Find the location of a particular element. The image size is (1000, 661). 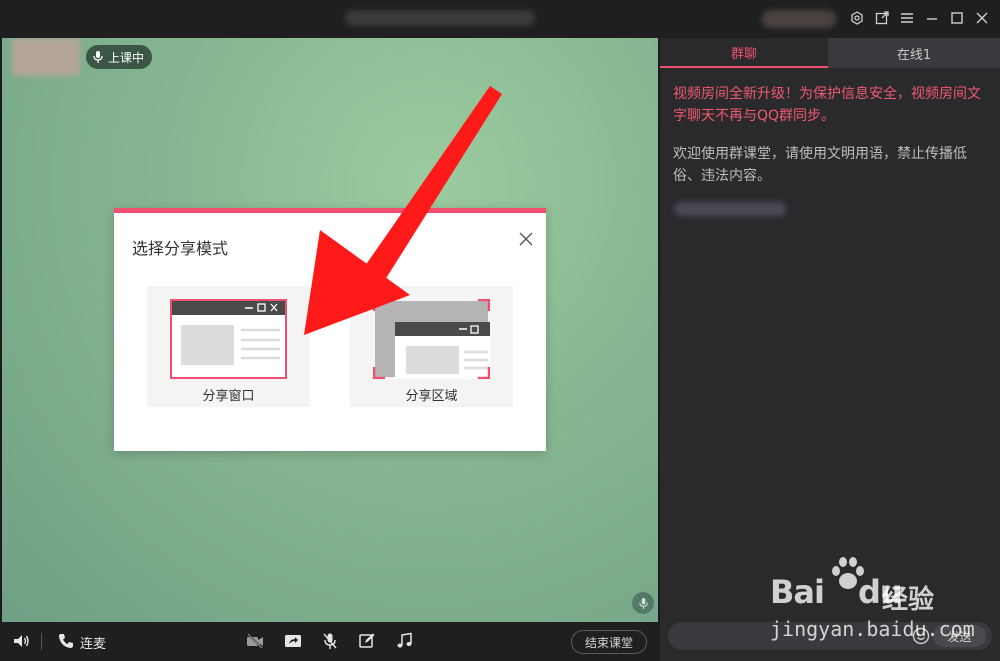

class-status-badge: 上课中 is located at coordinates (119, 57).